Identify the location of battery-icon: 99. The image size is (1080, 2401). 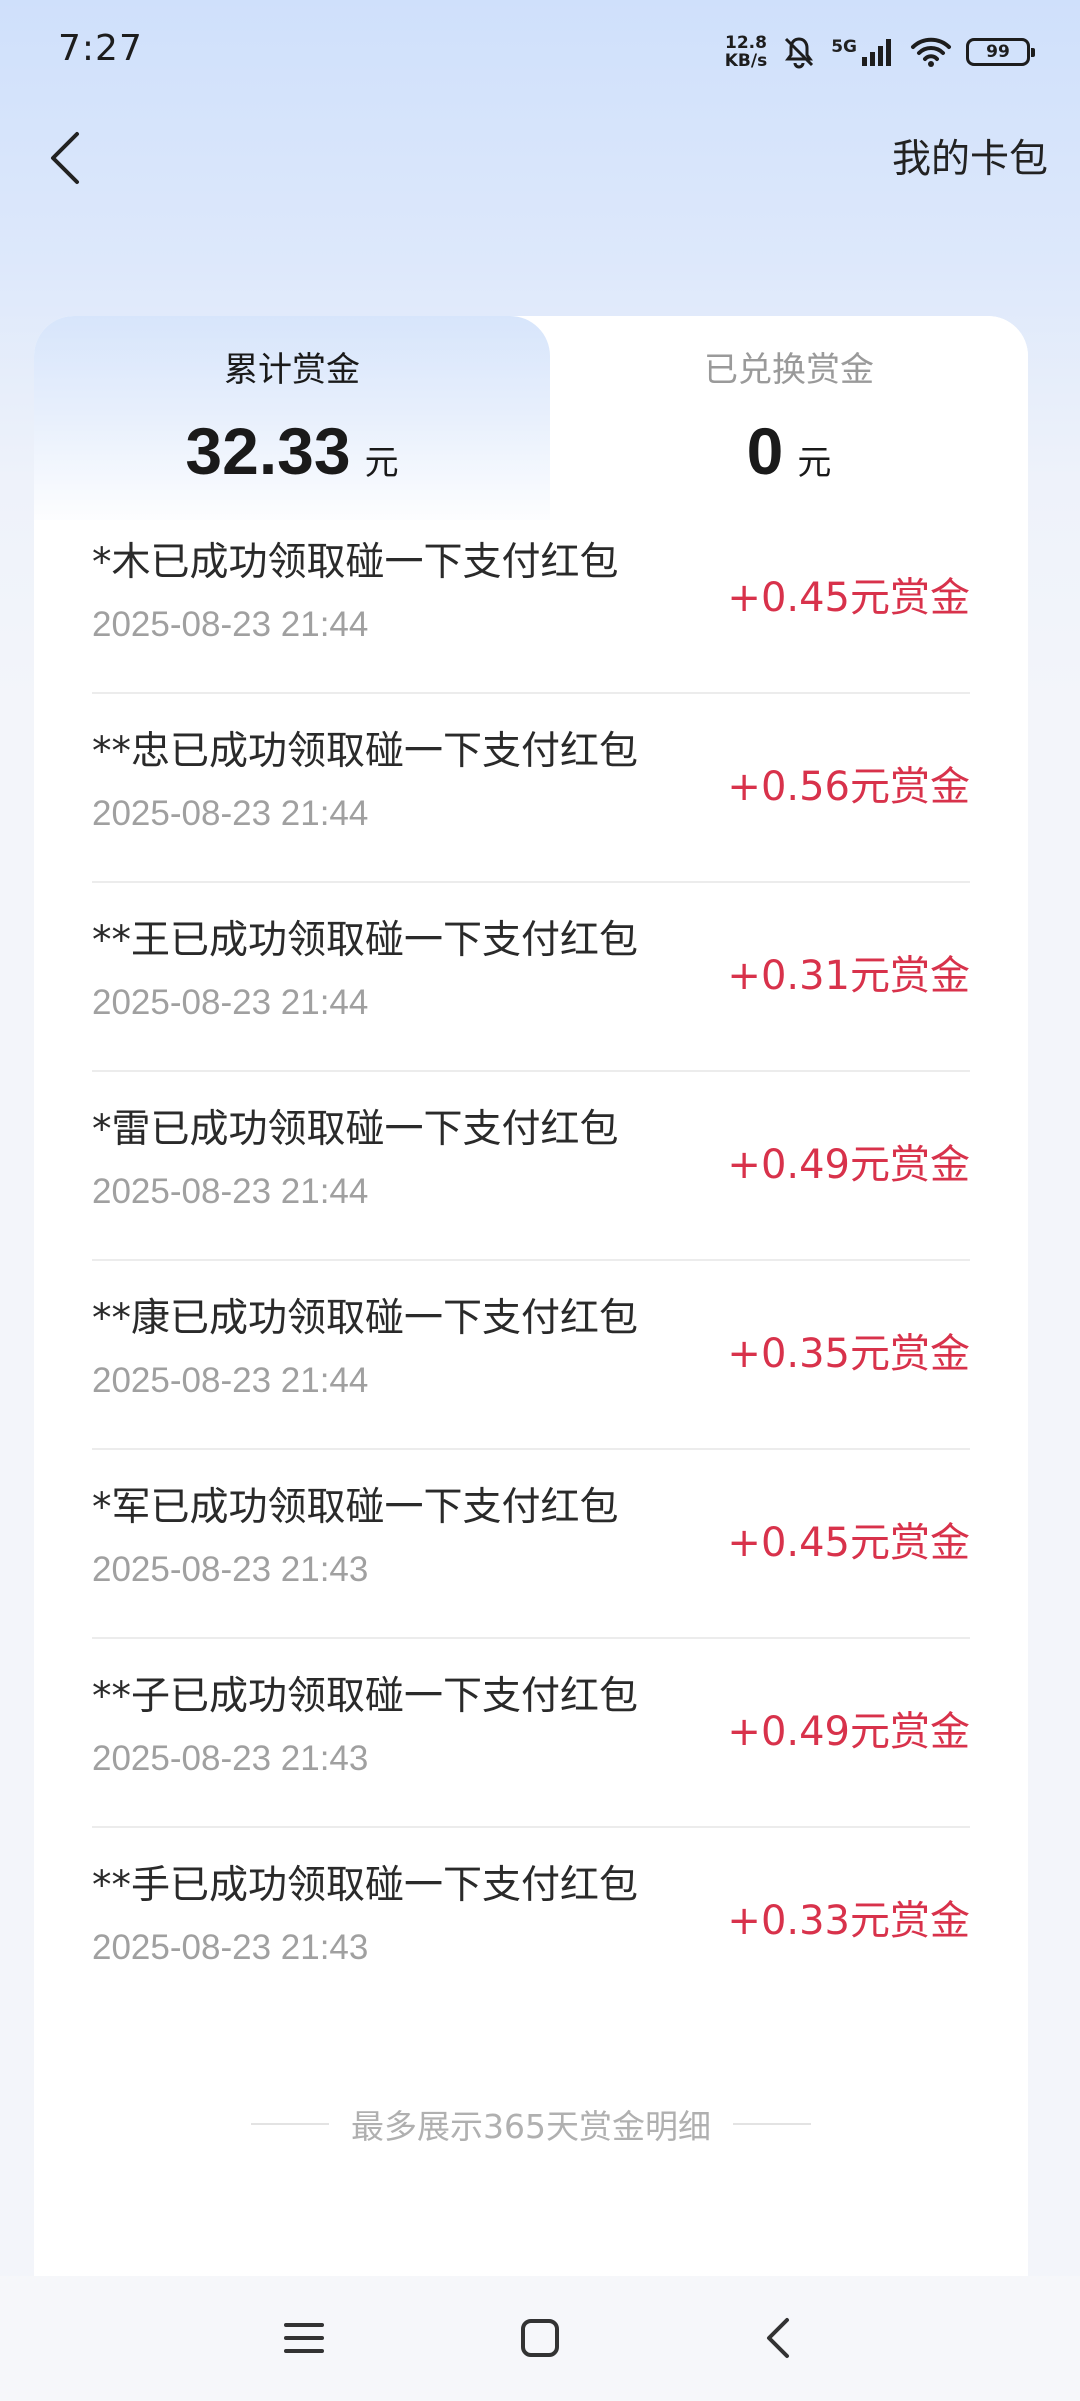
(1000, 52).